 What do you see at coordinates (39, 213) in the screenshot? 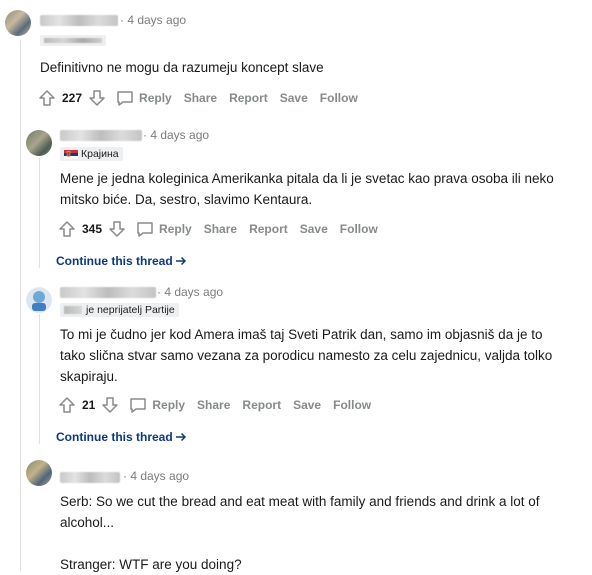
I see `thread-line-reply` at bounding box center [39, 213].